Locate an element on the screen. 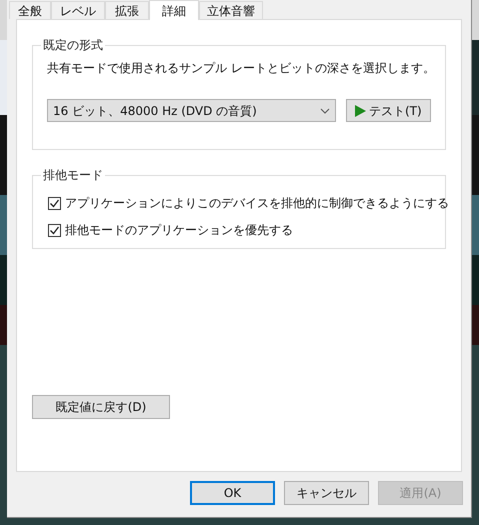 Image resolution: width=479 pixels, height=525 pixels. group-title: 既定の形式 is located at coordinates (73, 45).